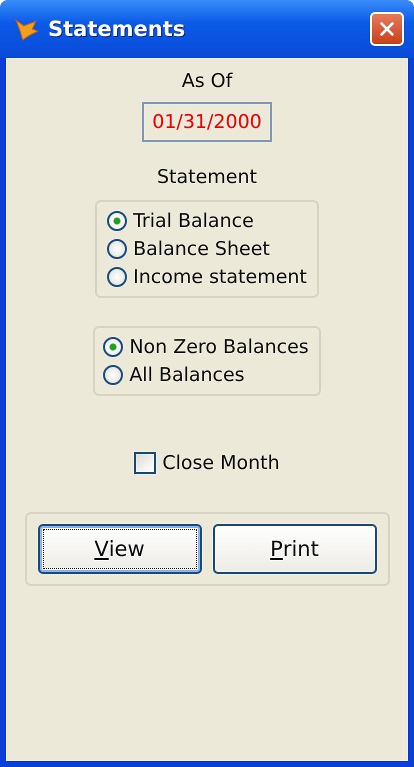 The width and height of the screenshot is (414, 767). What do you see at coordinates (221, 463) in the screenshot?
I see `checkbox-label: Close Month` at bounding box center [221, 463].